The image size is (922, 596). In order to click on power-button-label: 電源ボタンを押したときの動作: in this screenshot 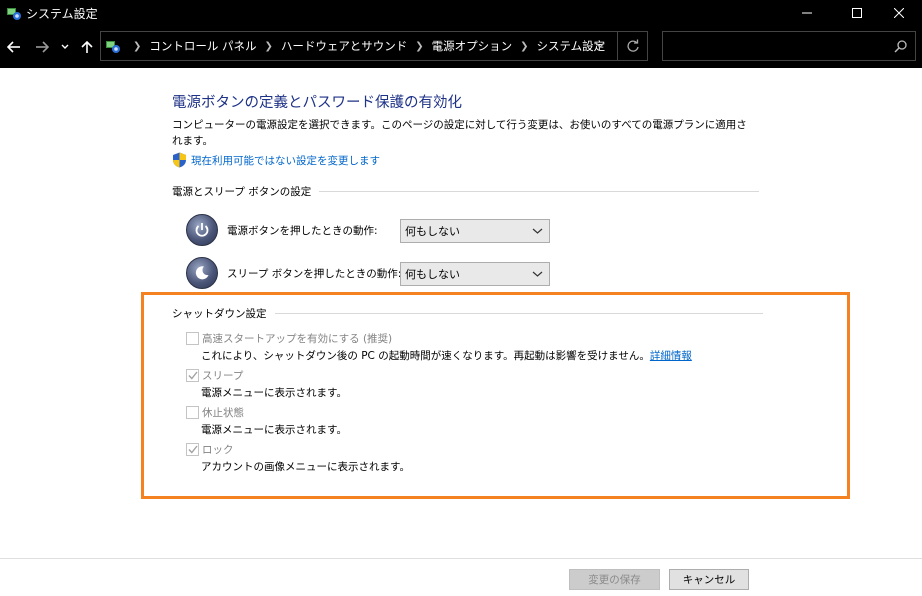, I will do `click(302, 231)`.